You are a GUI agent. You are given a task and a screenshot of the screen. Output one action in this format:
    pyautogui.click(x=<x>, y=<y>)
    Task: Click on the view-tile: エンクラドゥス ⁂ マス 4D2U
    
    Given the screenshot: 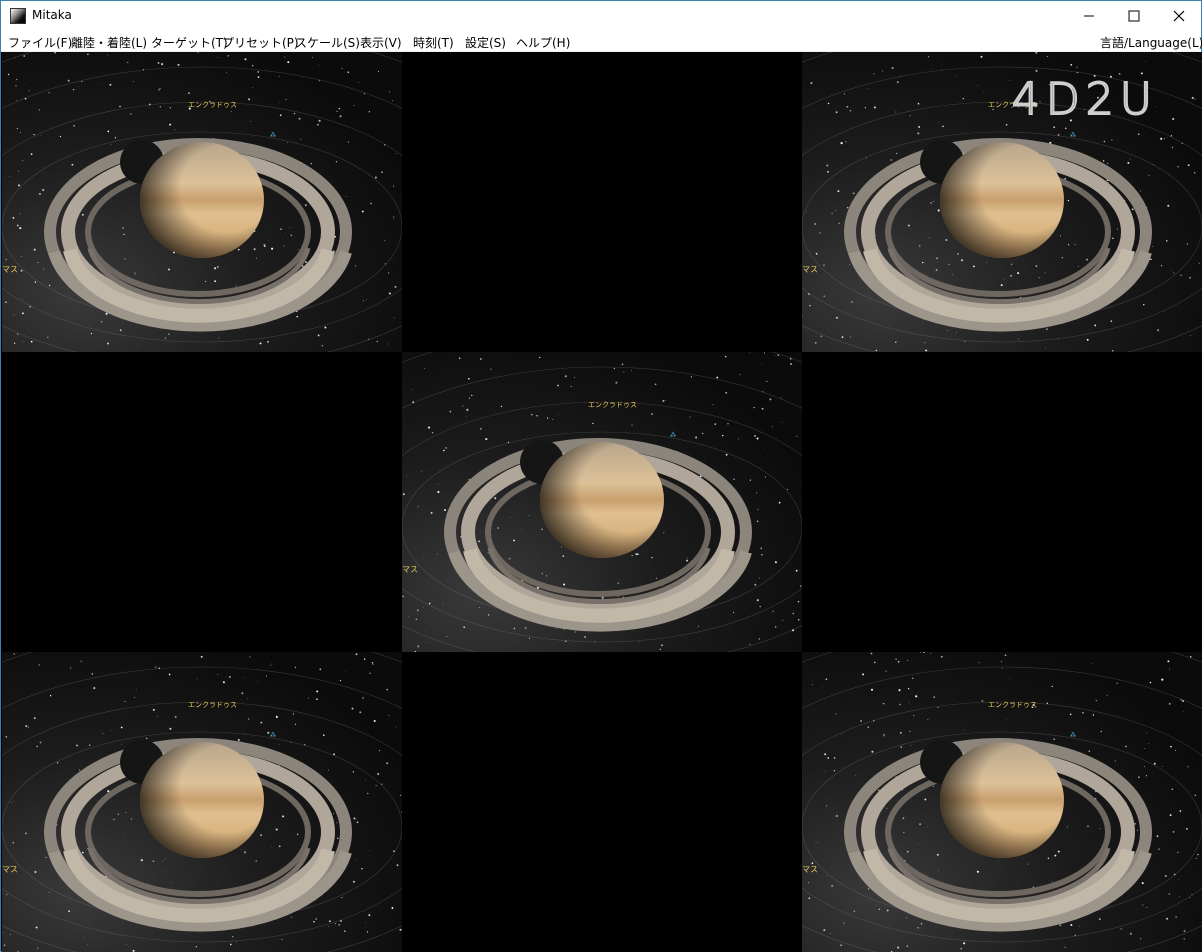 What is the action you would take?
    pyautogui.click(x=1002, y=202)
    